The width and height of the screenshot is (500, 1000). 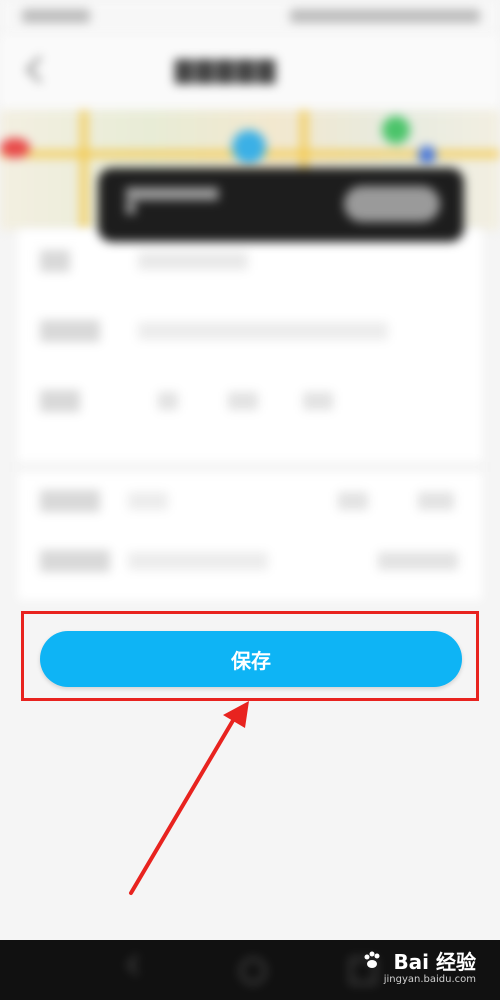 What do you see at coordinates (392, 204) in the screenshot?
I see `toast-action-button` at bounding box center [392, 204].